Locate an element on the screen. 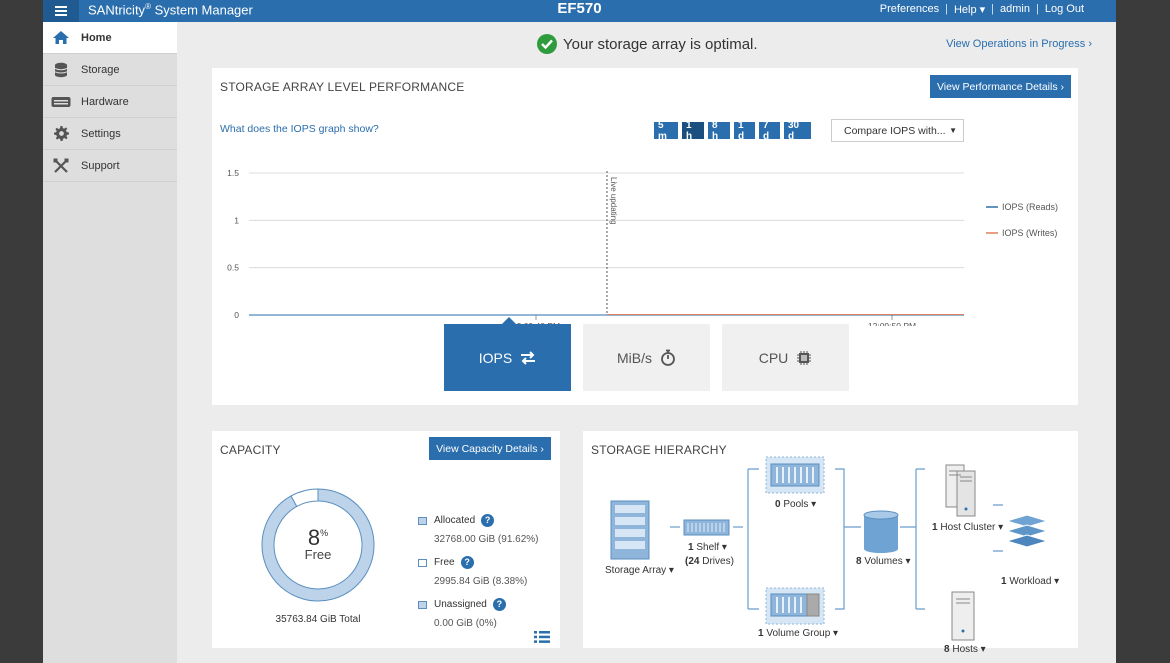 Image resolution: width=1170 pixels, height=663 pixels. host-cluster-menu: 1 Host Cluster ▾ is located at coordinates (967, 527).